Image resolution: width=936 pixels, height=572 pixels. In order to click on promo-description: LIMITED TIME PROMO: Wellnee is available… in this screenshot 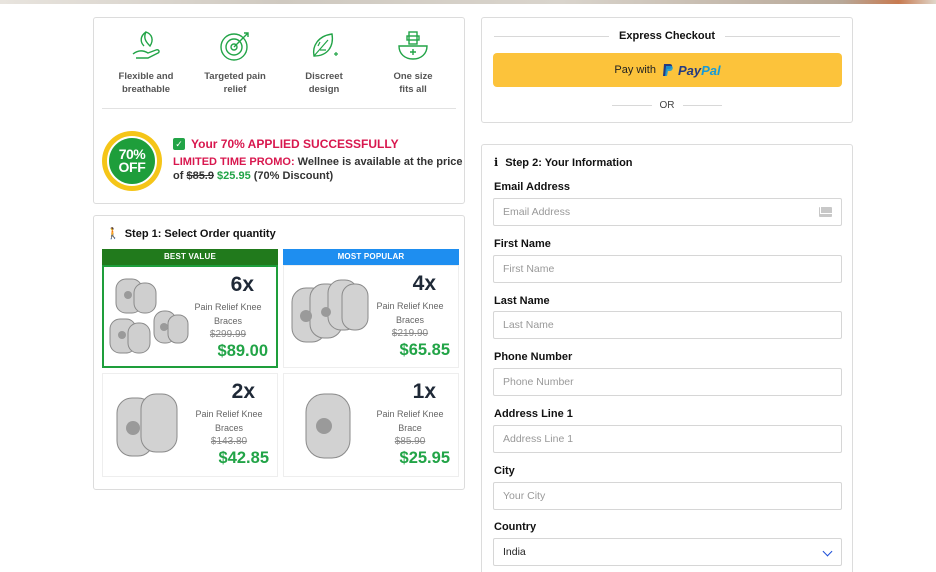, I will do `click(318, 169)`.